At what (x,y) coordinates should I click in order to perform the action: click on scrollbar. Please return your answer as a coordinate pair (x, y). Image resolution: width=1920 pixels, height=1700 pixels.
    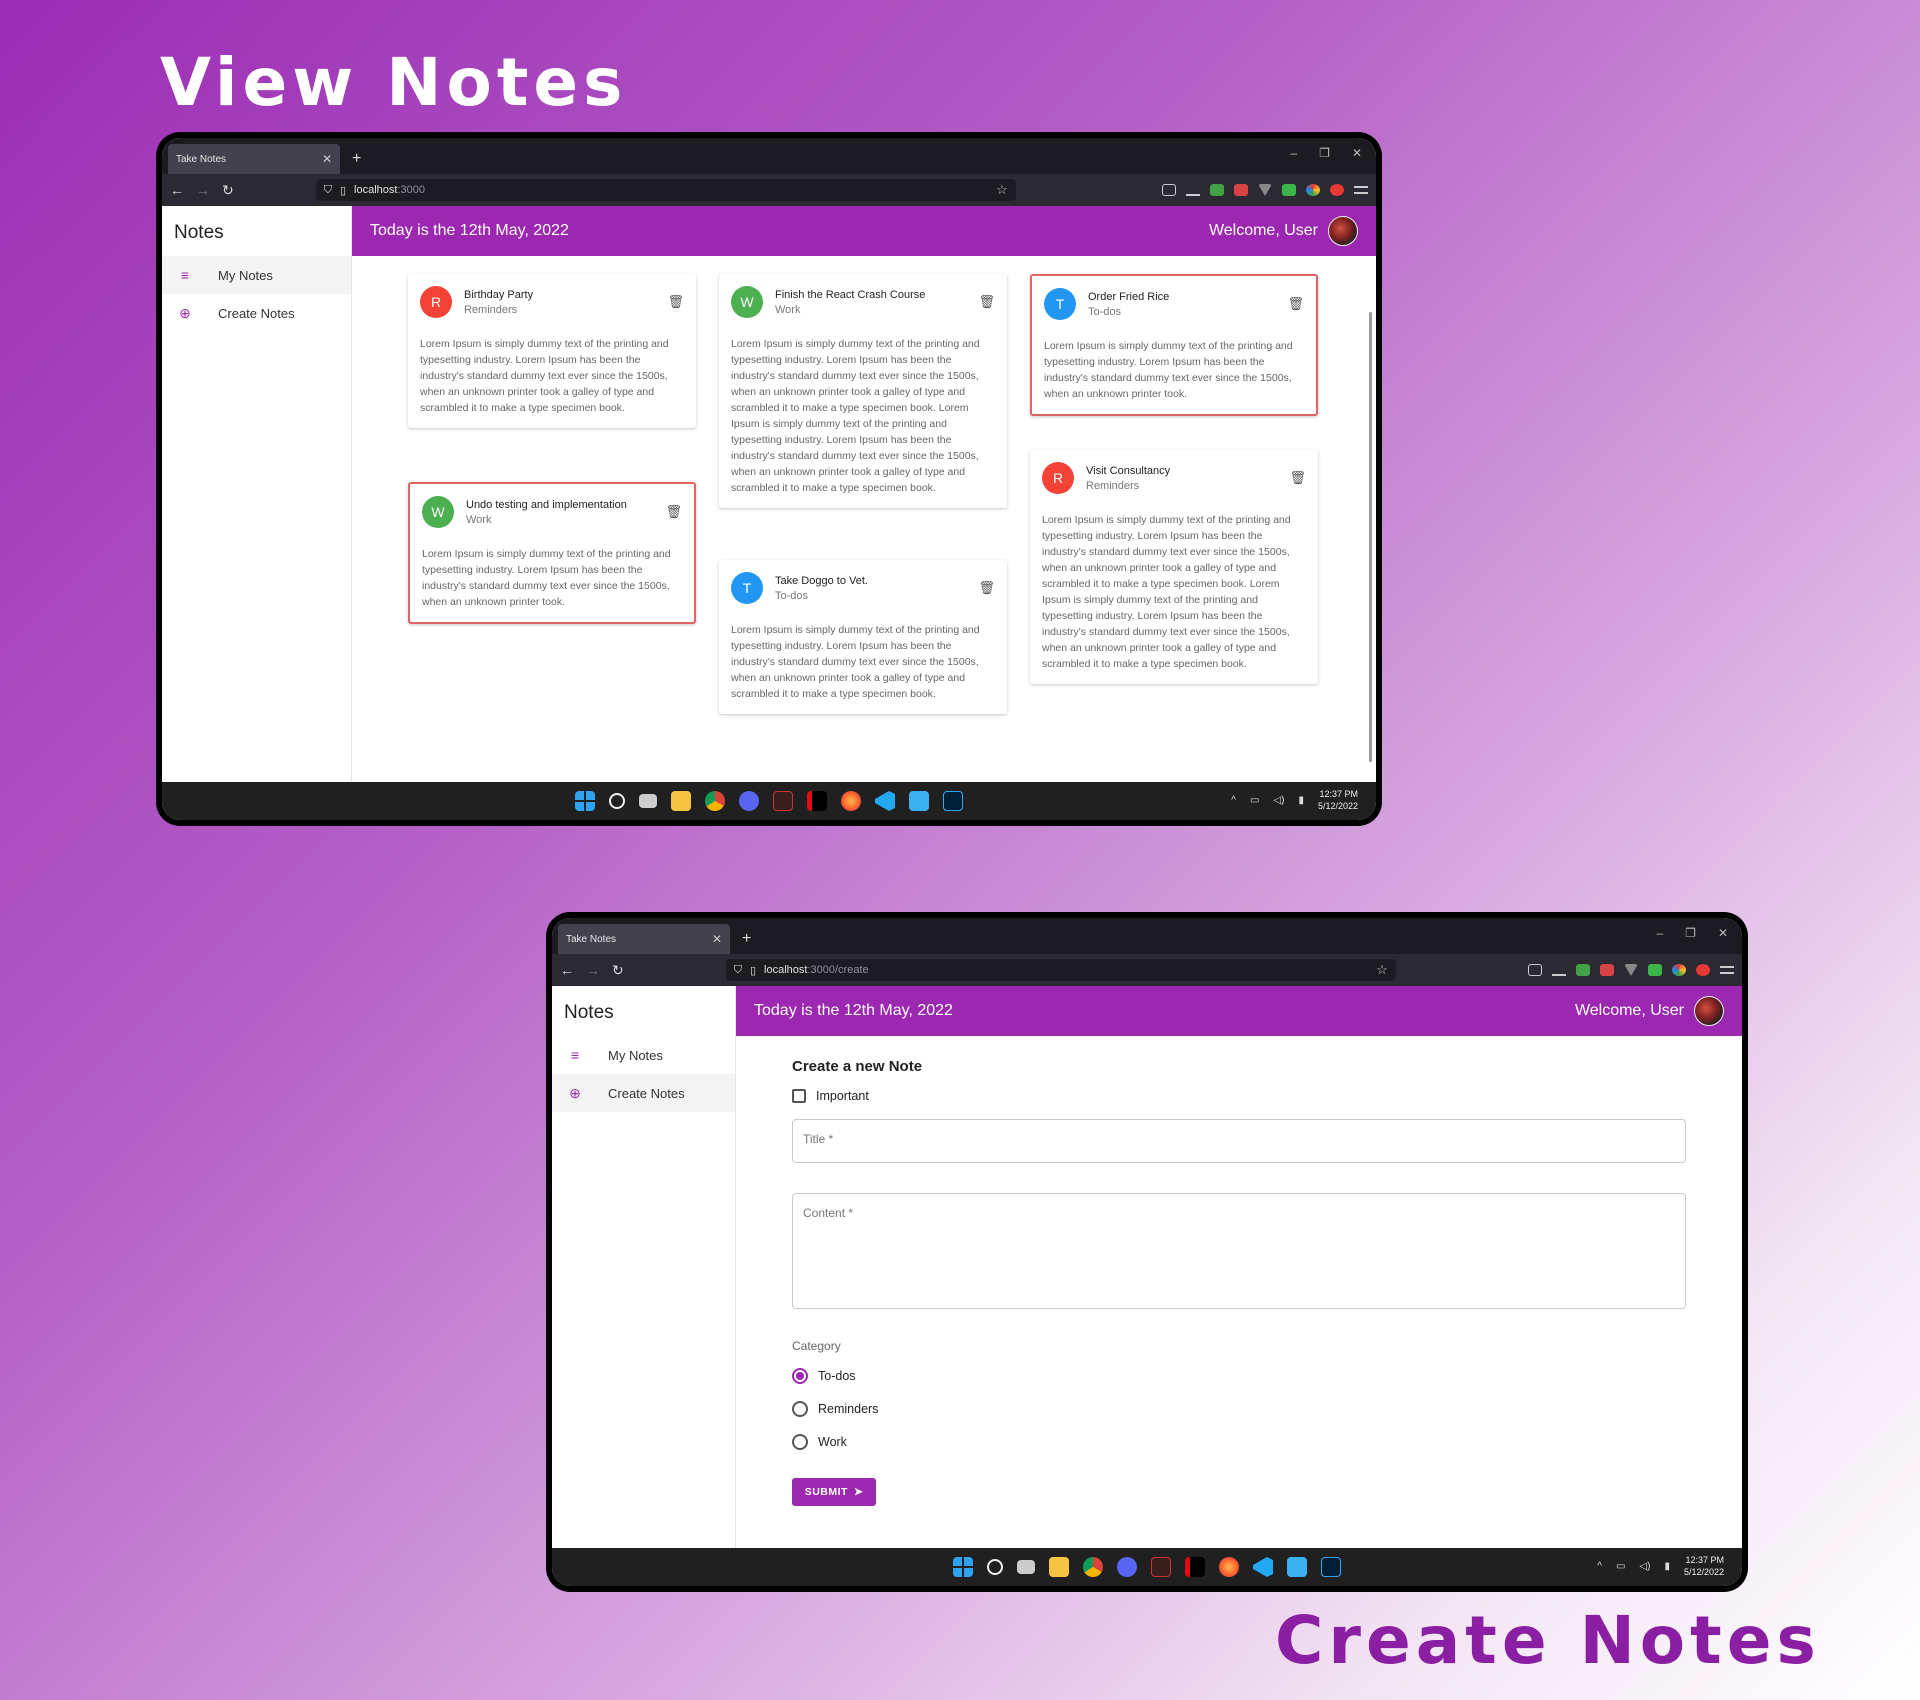
    Looking at the image, I should click on (1370, 537).